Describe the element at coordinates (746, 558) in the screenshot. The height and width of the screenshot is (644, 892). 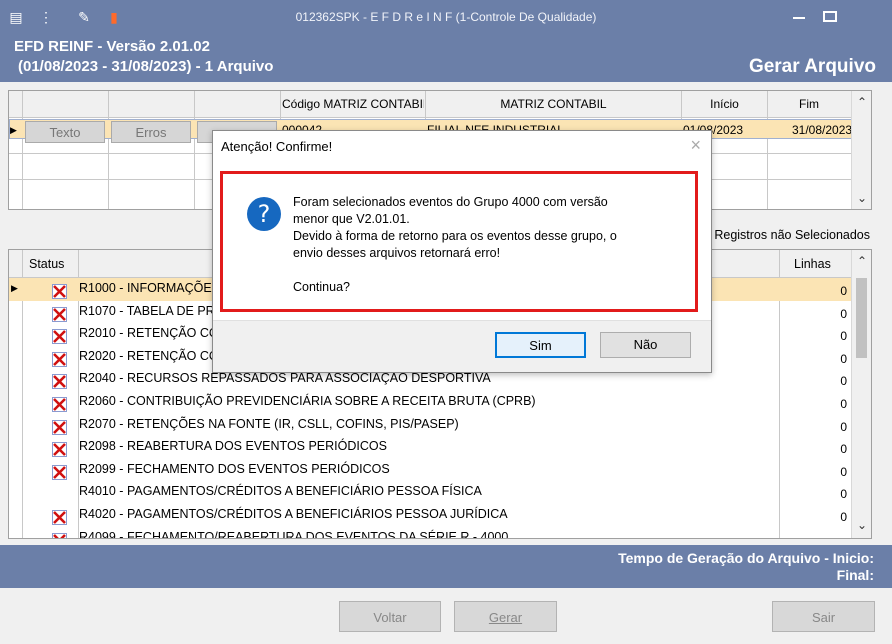
I see `tempo-inicio-label: Tempo de Geração do Arquivo - Inicio:` at that location.